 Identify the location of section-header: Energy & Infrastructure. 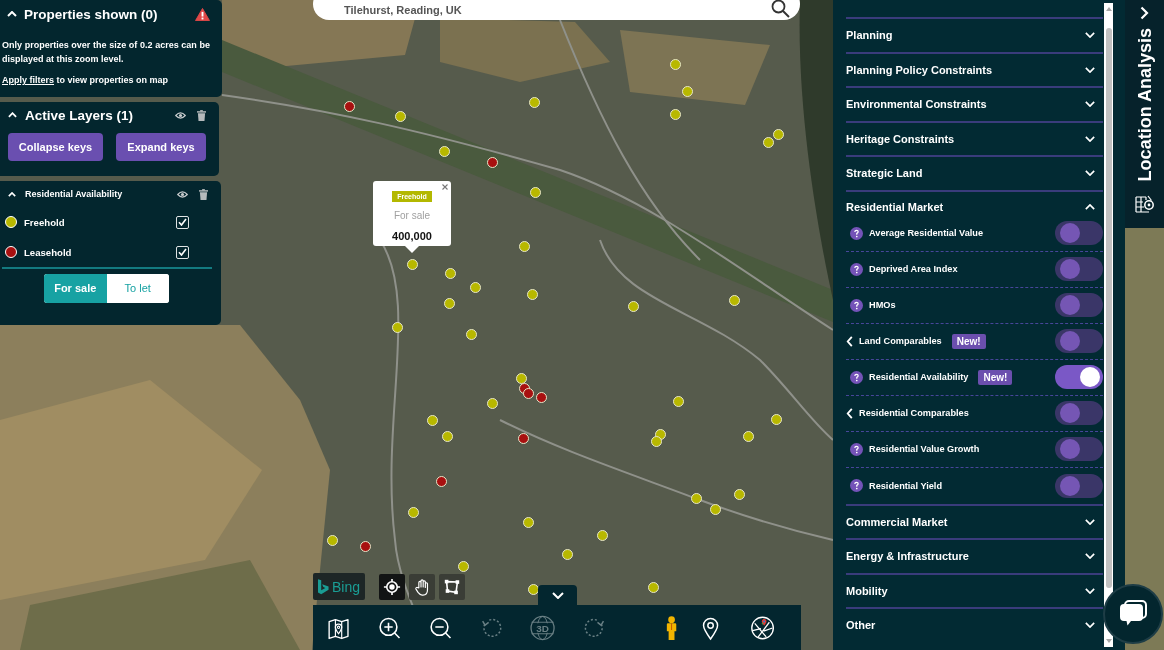
(974, 556).